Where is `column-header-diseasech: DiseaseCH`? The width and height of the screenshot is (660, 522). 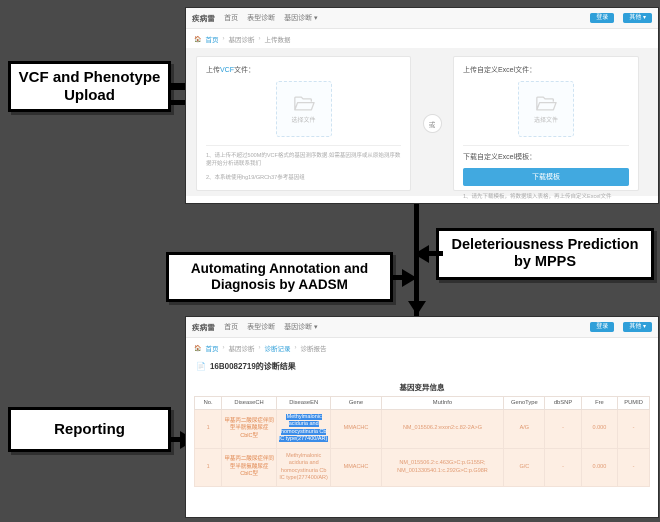 column-header-diseasech: DiseaseCH is located at coordinates (249, 403).